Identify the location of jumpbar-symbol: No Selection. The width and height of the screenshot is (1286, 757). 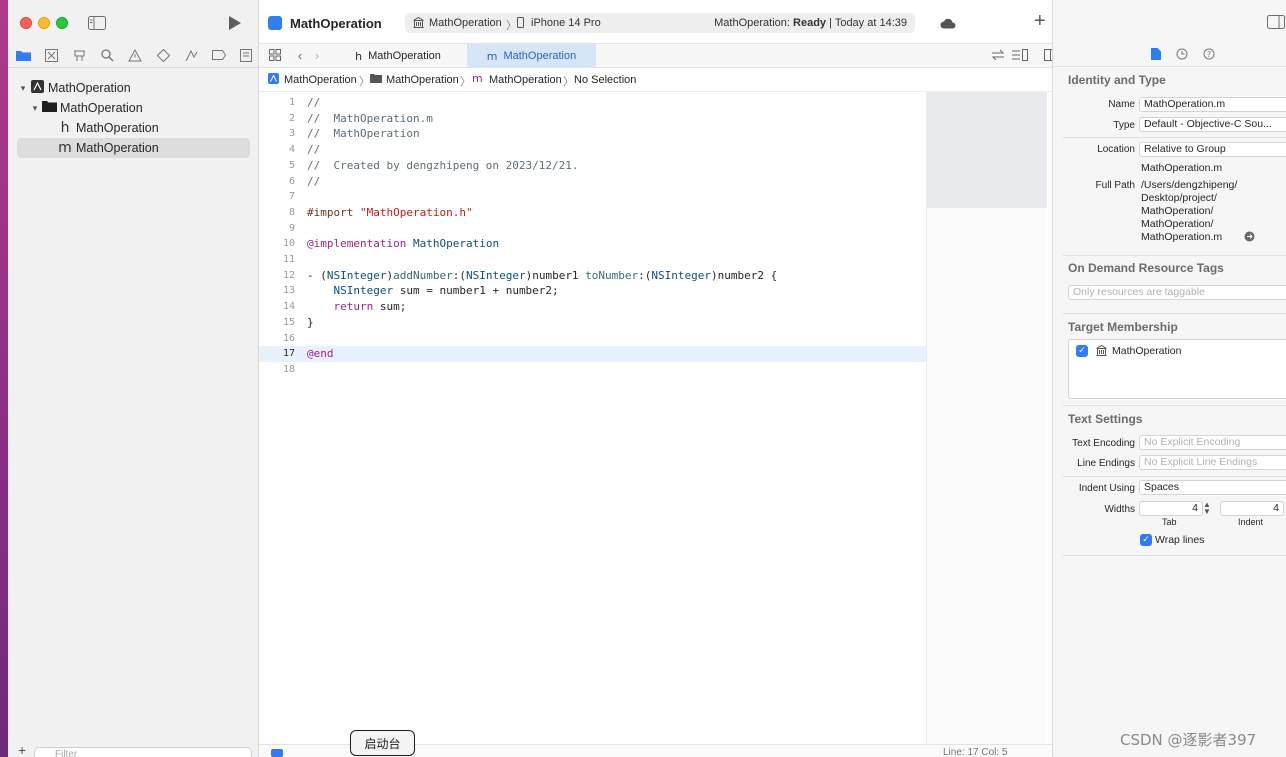
(605, 80).